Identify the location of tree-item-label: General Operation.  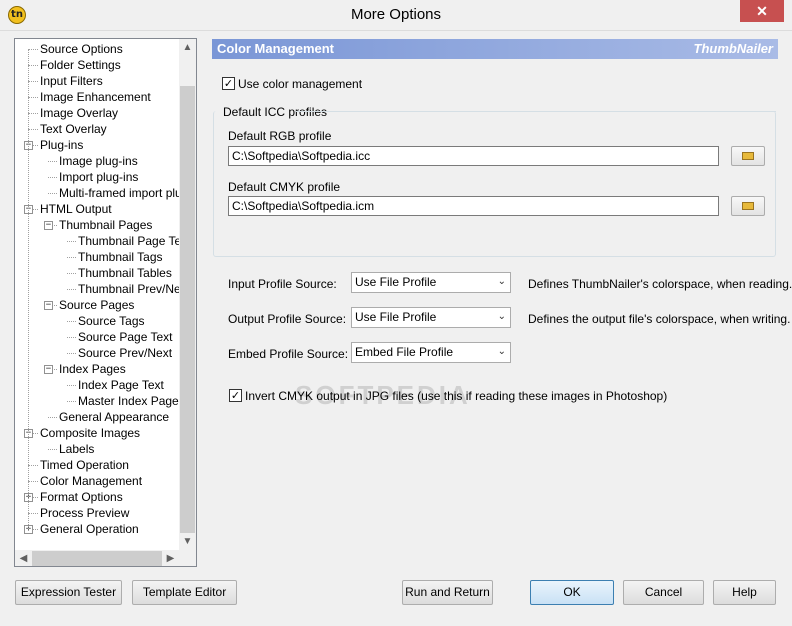
(89, 529).